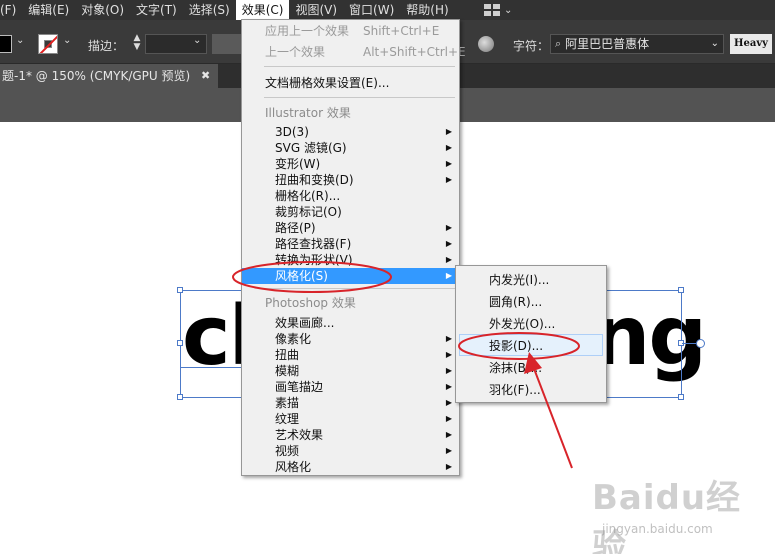 The width and height of the screenshot is (775, 554). Describe the element at coordinates (689, 343) in the screenshot. I see `text-path-connector` at that location.